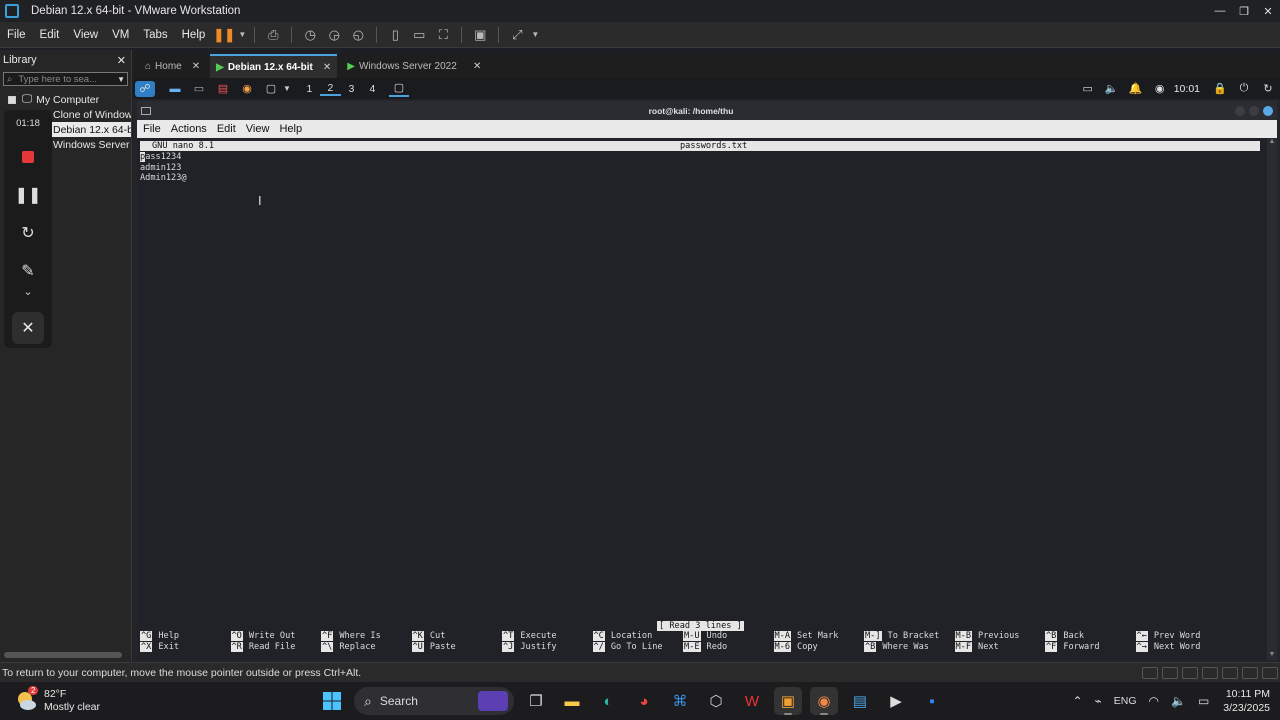 The height and width of the screenshot is (720, 1280). I want to click on tab-home: ⌂ Home ✕, so click(172, 66).